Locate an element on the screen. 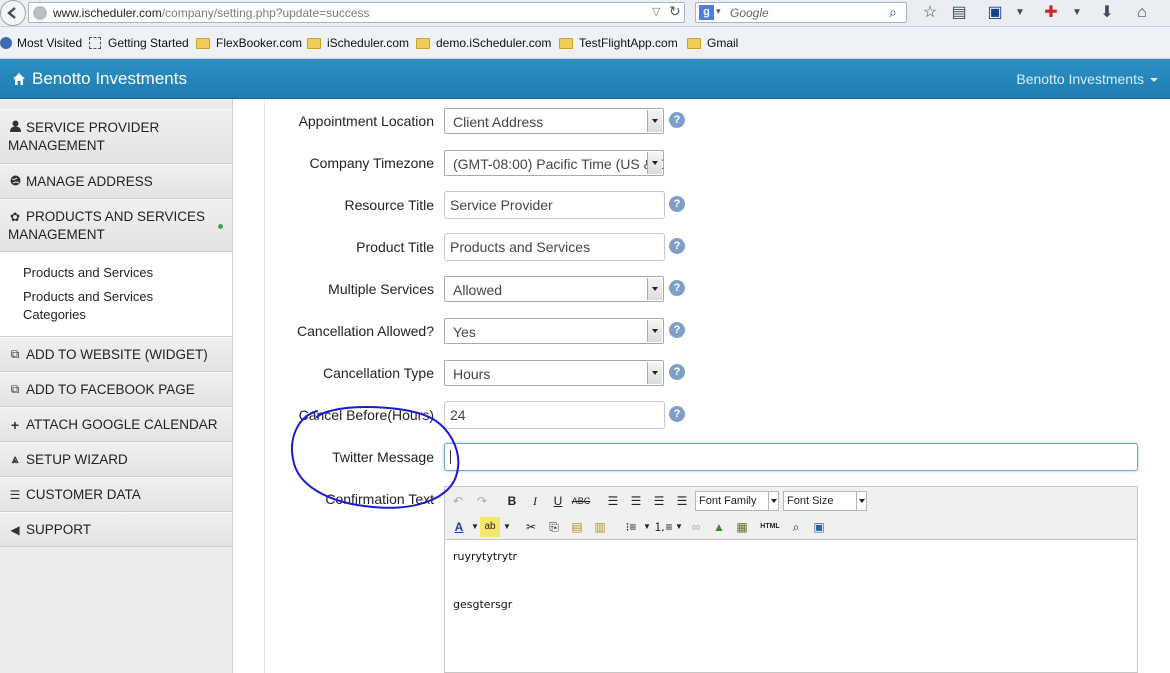 The height and width of the screenshot is (673, 1170). cancel-before-input: 24 is located at coordinates (554, 415).